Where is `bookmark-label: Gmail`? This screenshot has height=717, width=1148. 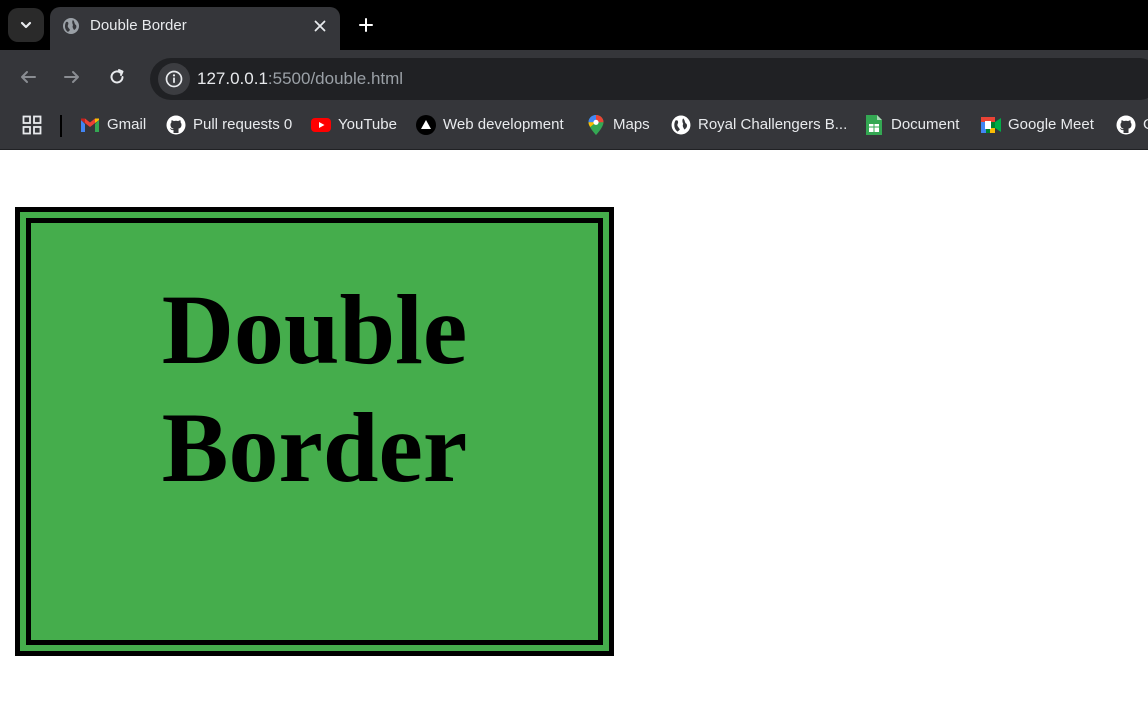
bookmark-label: Gmail is located at coordinates (127, 124).